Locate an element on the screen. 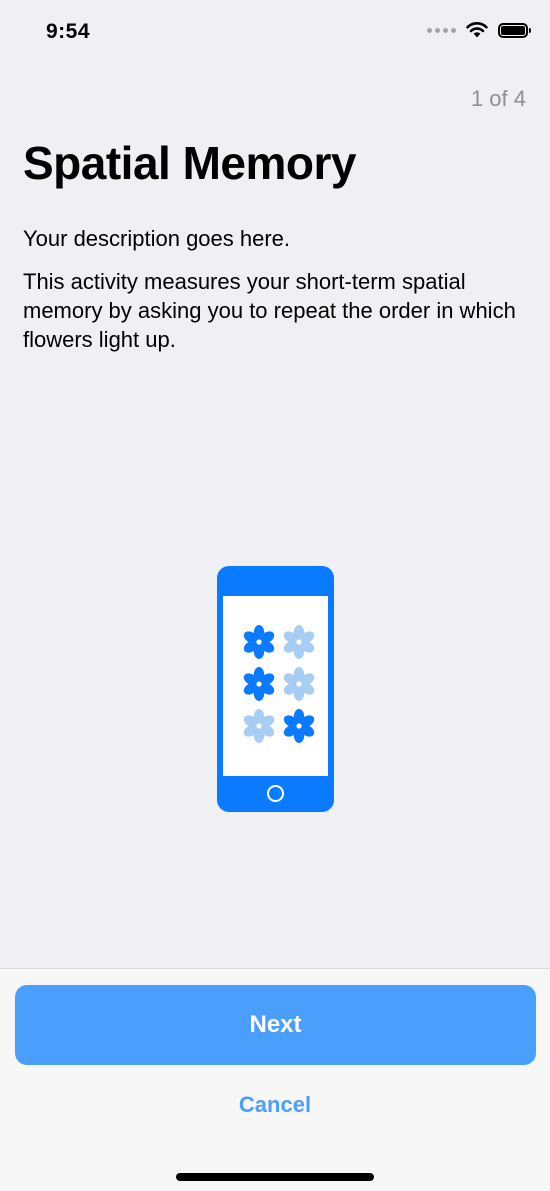 The width and height of the screenshot is (550, 1191). phone-flowers-icon is located at coordinates (275, 689).